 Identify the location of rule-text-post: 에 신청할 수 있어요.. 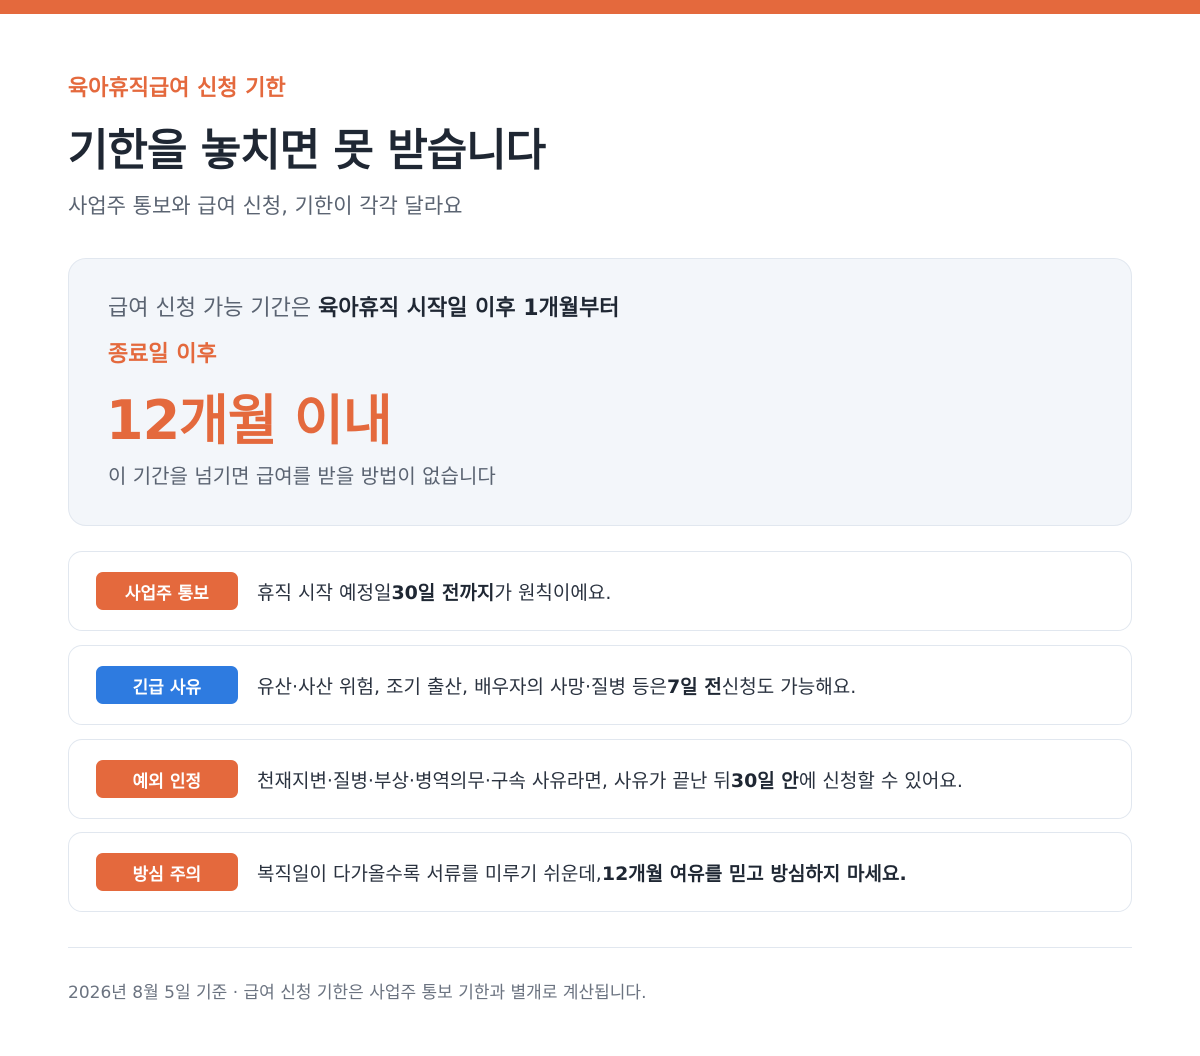
(880, 780).